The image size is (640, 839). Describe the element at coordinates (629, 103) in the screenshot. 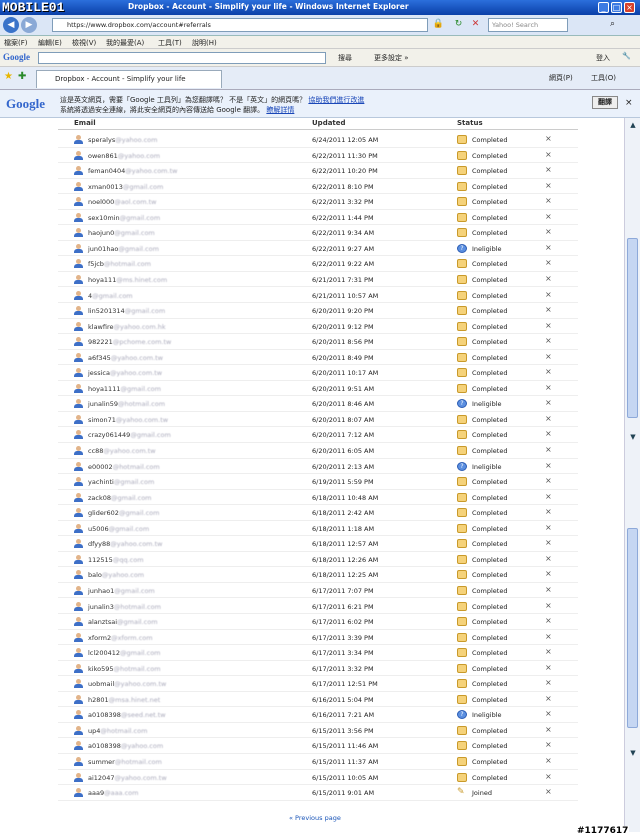

I see `close-translate-icon: ×` at that location.